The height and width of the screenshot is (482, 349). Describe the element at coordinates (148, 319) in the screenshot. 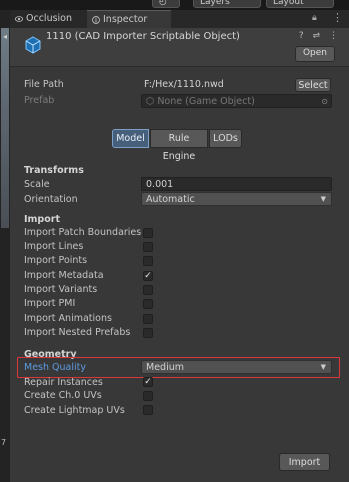

I see `import-animations-checkbox` at that location.